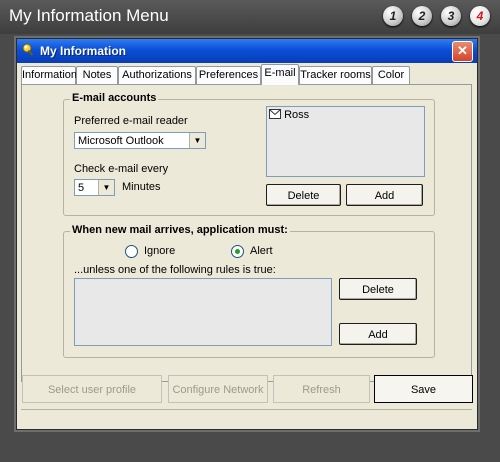 This screenshot has height=462, width=500. I want to click on tab-email: E-mail, so click(280, 74).